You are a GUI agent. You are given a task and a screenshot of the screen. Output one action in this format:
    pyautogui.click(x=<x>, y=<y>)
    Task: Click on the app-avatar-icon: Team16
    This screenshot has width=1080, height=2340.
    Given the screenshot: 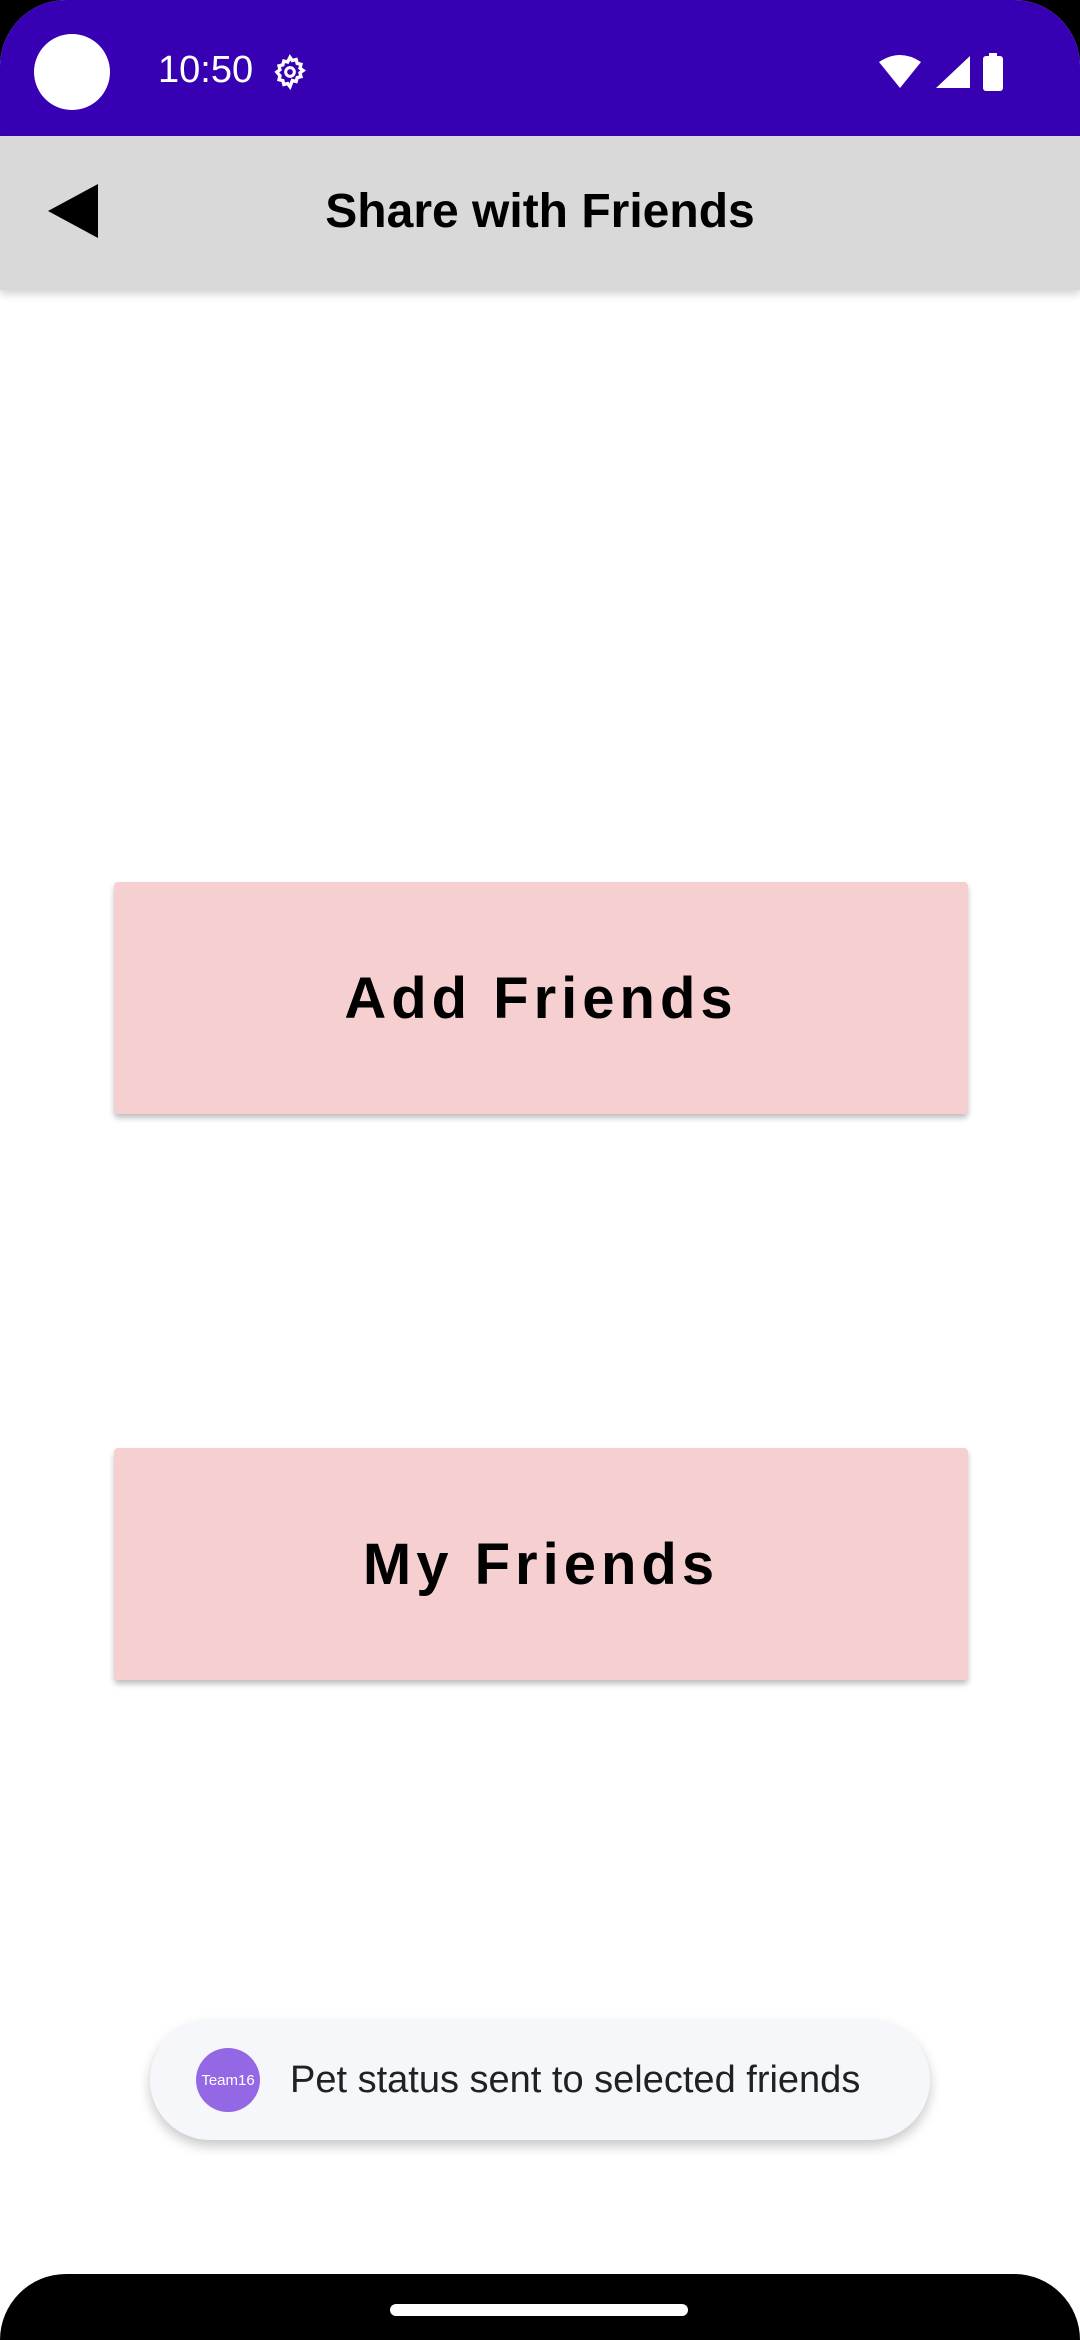 What is the action you would take?
    pyautogui.click(x=228, y=2080)
    